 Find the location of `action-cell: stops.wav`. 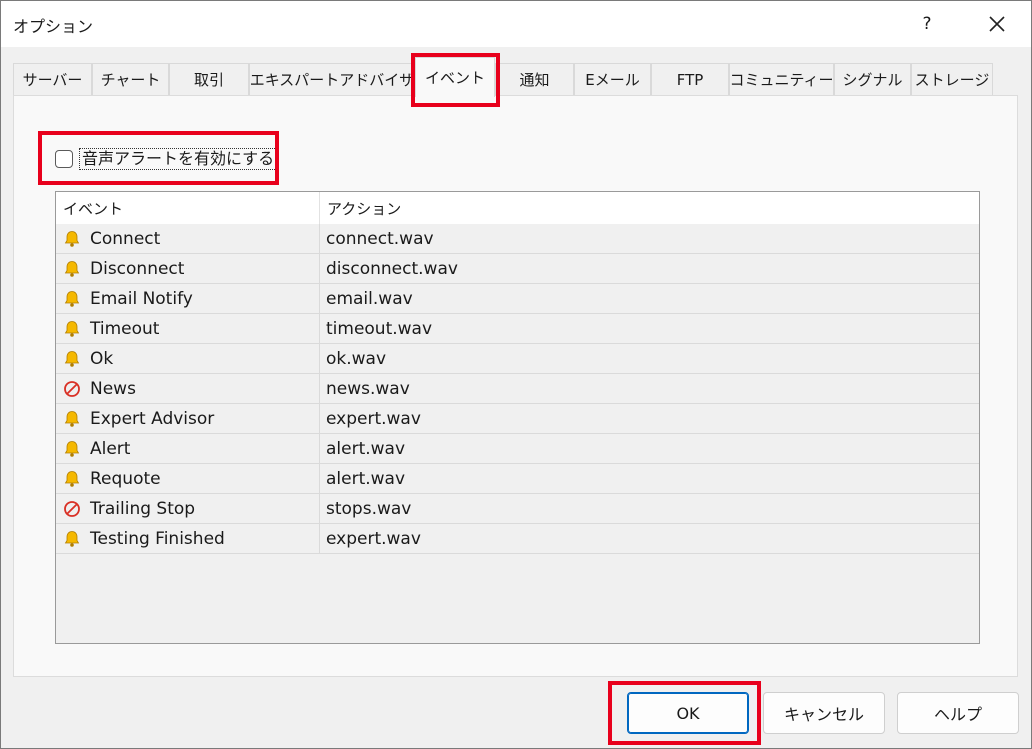

action-cell: stops.wav is located at coordinates (365, 508).